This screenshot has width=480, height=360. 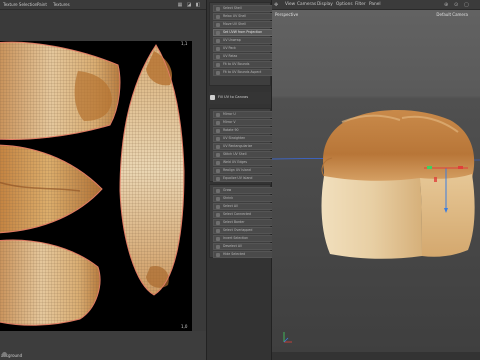 What do you see at coordinates (237, 214) in the screenshot?
I see `tool-label: Select Connected` at bounding box center [237, 214].